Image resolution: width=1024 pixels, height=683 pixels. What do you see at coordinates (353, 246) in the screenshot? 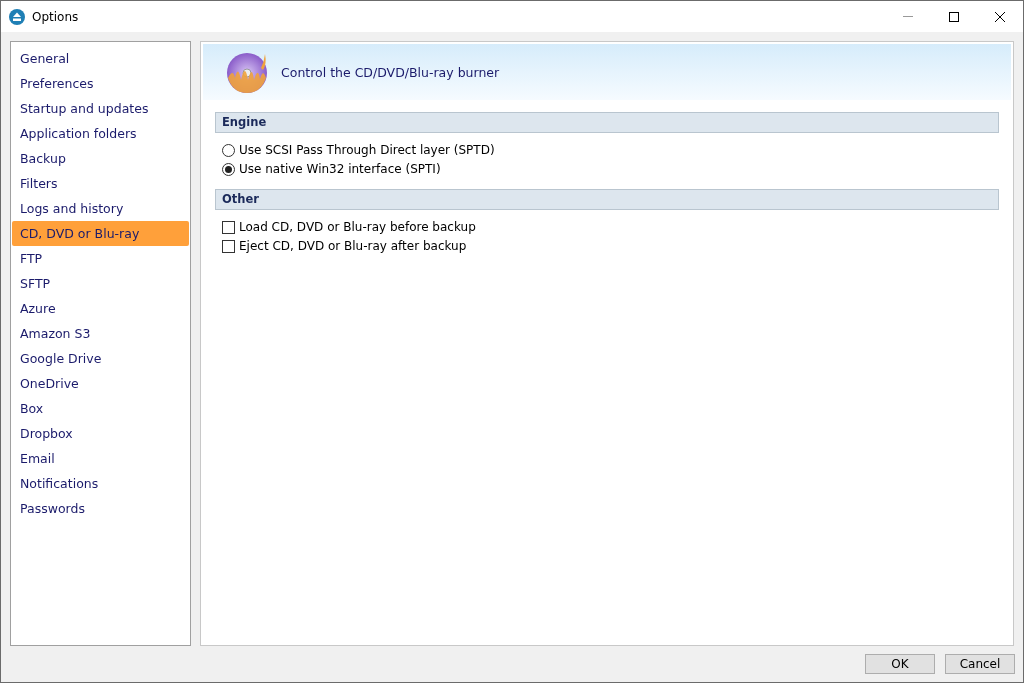
I see `option-label: Eject CD, DVD or Blu-ray after backup` at bounding box center [353, 246].